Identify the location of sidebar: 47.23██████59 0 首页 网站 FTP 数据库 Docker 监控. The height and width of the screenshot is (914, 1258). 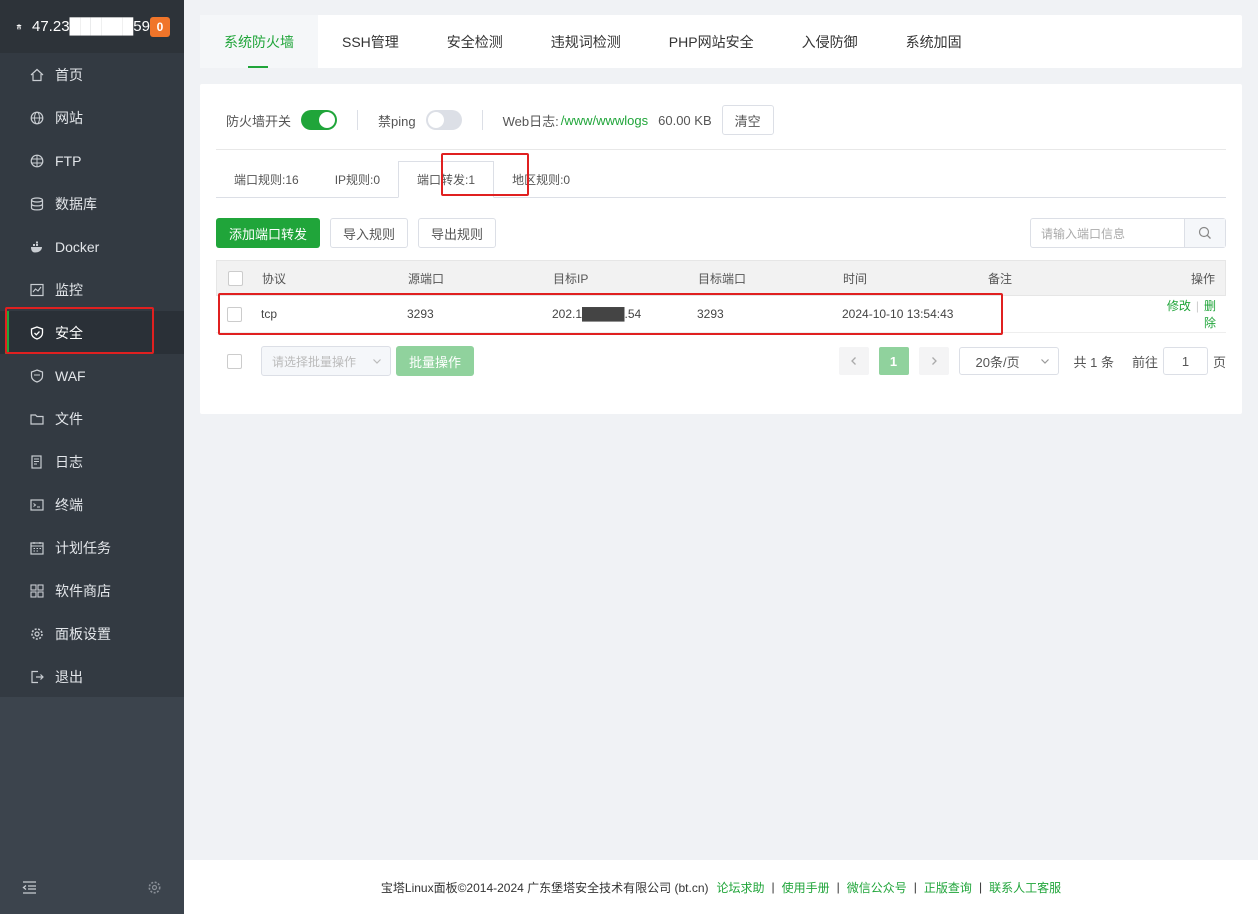
(92, 457).